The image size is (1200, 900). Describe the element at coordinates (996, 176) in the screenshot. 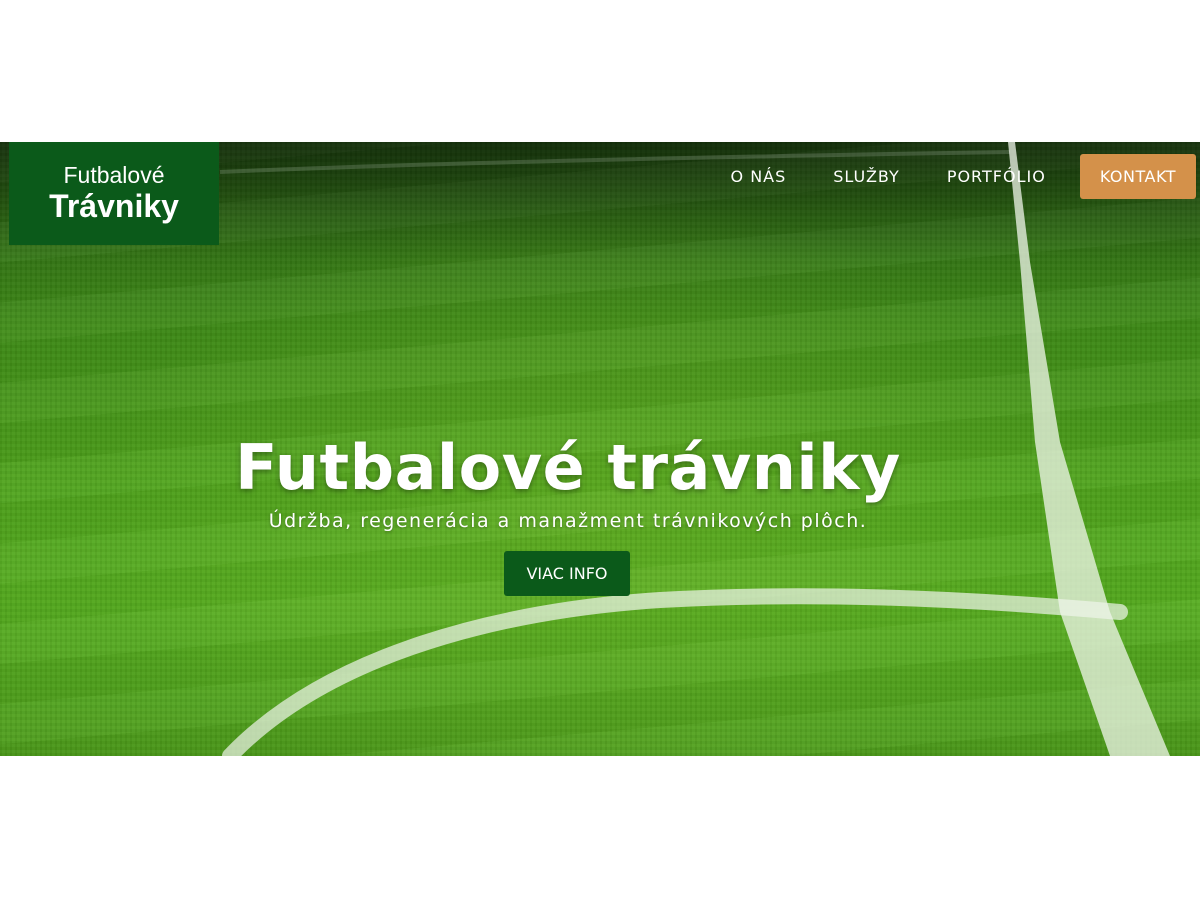

I see `nav-item-portfolio: PORTFÓLIO` at that location.